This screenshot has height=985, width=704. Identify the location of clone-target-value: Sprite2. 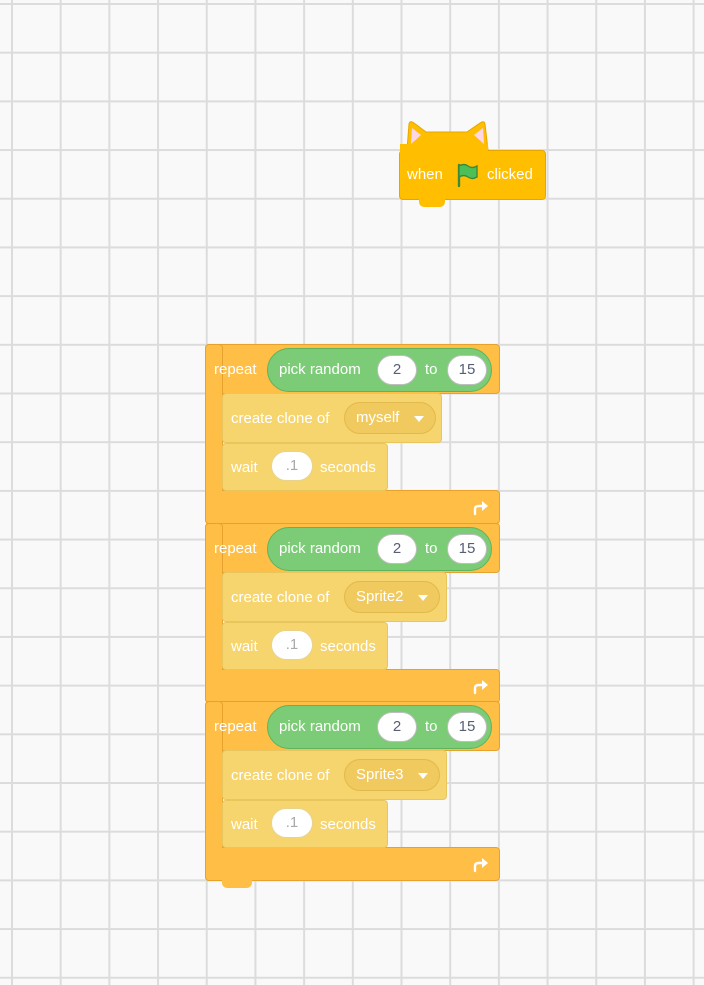
(380, 596).